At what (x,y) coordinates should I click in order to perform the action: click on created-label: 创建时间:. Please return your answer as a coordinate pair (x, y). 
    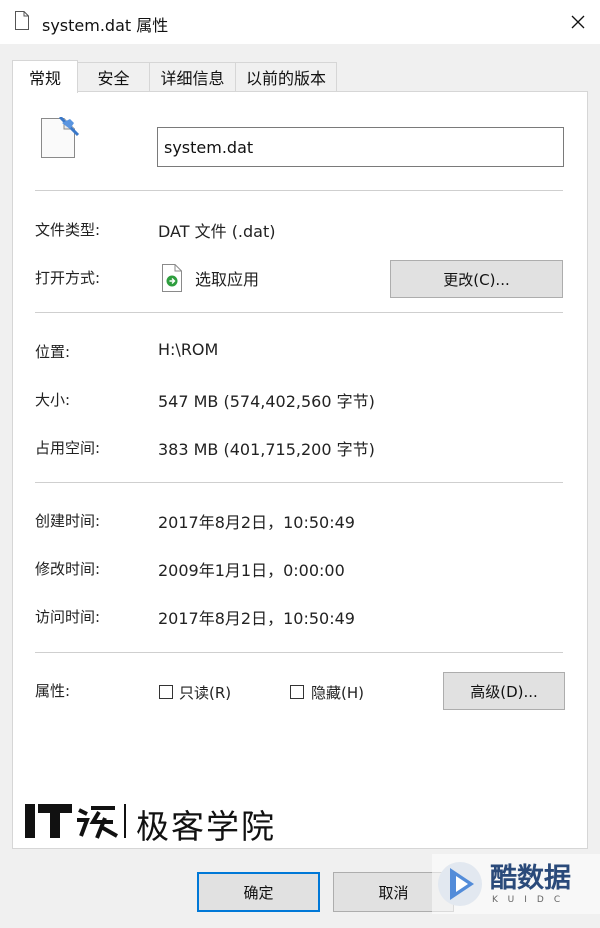
    Looking at the image, I should click on (68, 521).